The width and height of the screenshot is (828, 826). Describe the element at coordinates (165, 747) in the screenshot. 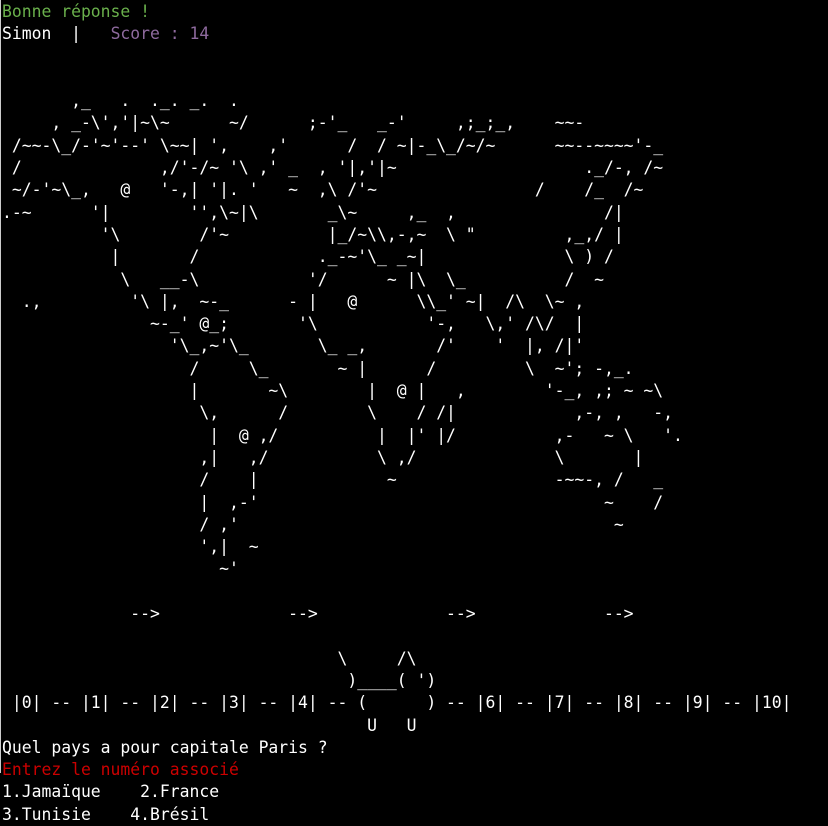

I see `question-text: Quel pays a pour capitale Paris ?` at that location.